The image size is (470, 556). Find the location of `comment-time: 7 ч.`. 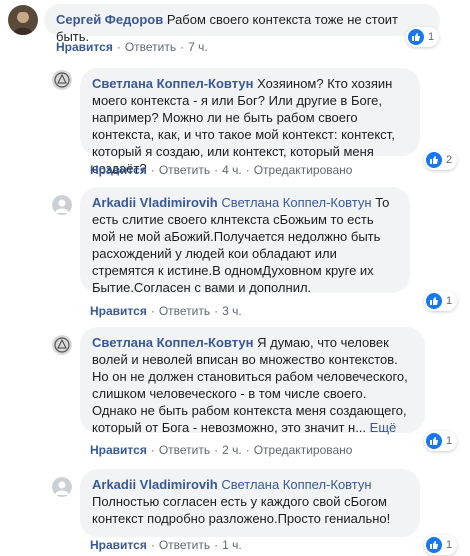

comment-time: 7 ч. is located at coordinates (198, 47).